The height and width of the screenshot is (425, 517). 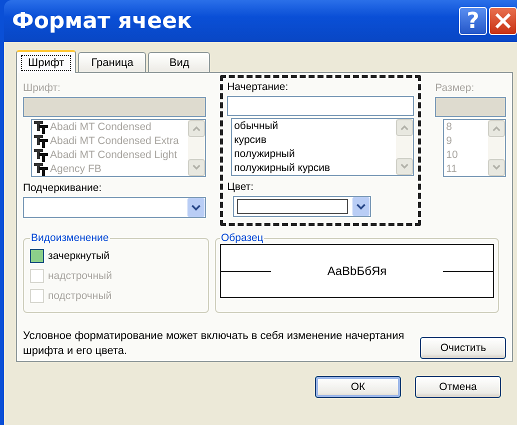 What do you see at coordinates (455, 88) in the screenshot?
I see `size-label: Размер:` at bounding box center [455, 88].